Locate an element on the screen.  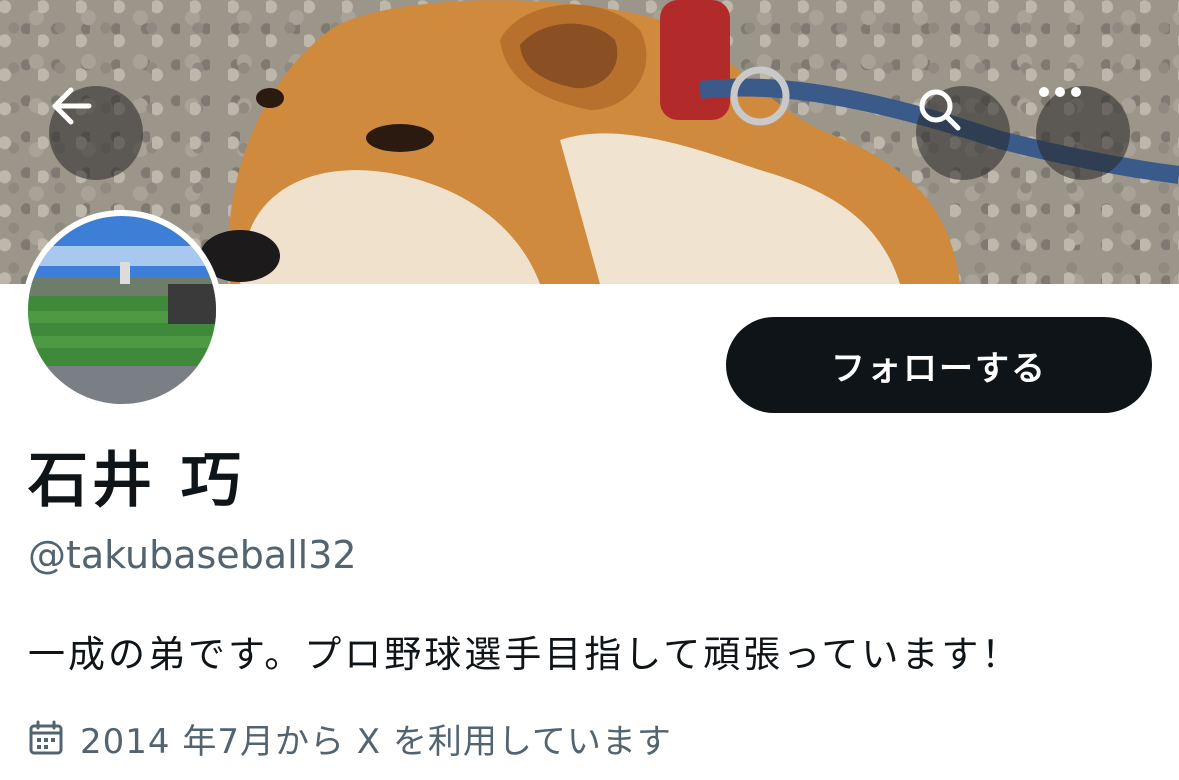
search-button is located at coordinates (963, 133).